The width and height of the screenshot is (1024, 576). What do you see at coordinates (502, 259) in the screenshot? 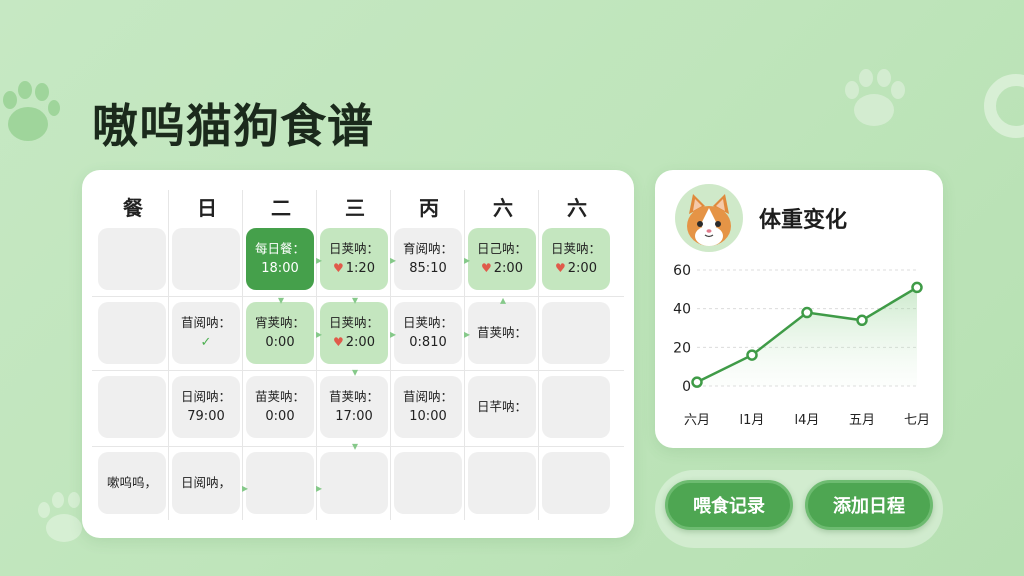
I see `schedule-cell: 日己呐： ♥ 2:00` at bounding box center [502, 259].